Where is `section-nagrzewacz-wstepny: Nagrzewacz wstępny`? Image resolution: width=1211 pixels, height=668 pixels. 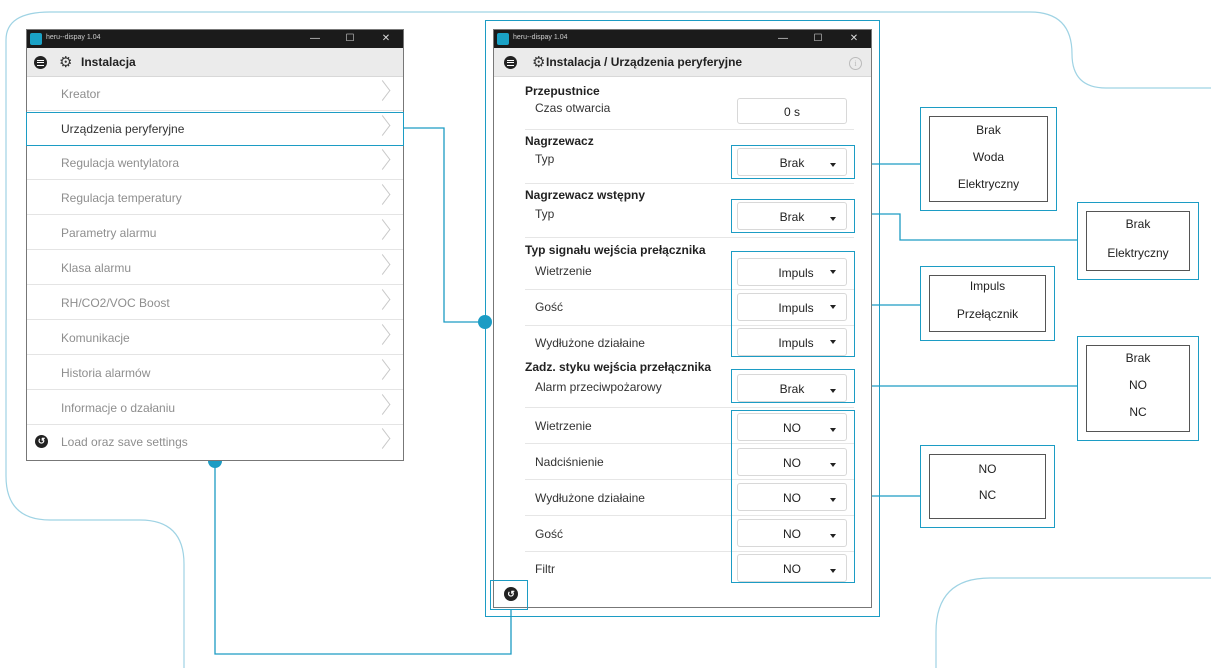
section-nagrzewacz-wstepny: Nagrzewacz wstępny is located at coordinates (585, 195).